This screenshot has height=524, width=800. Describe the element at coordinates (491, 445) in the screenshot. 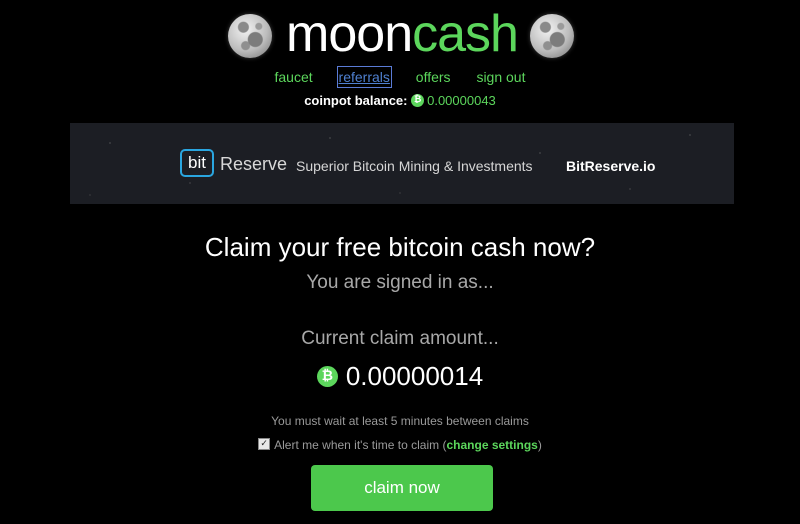

I see `change-settings-link: change settings` at that location.